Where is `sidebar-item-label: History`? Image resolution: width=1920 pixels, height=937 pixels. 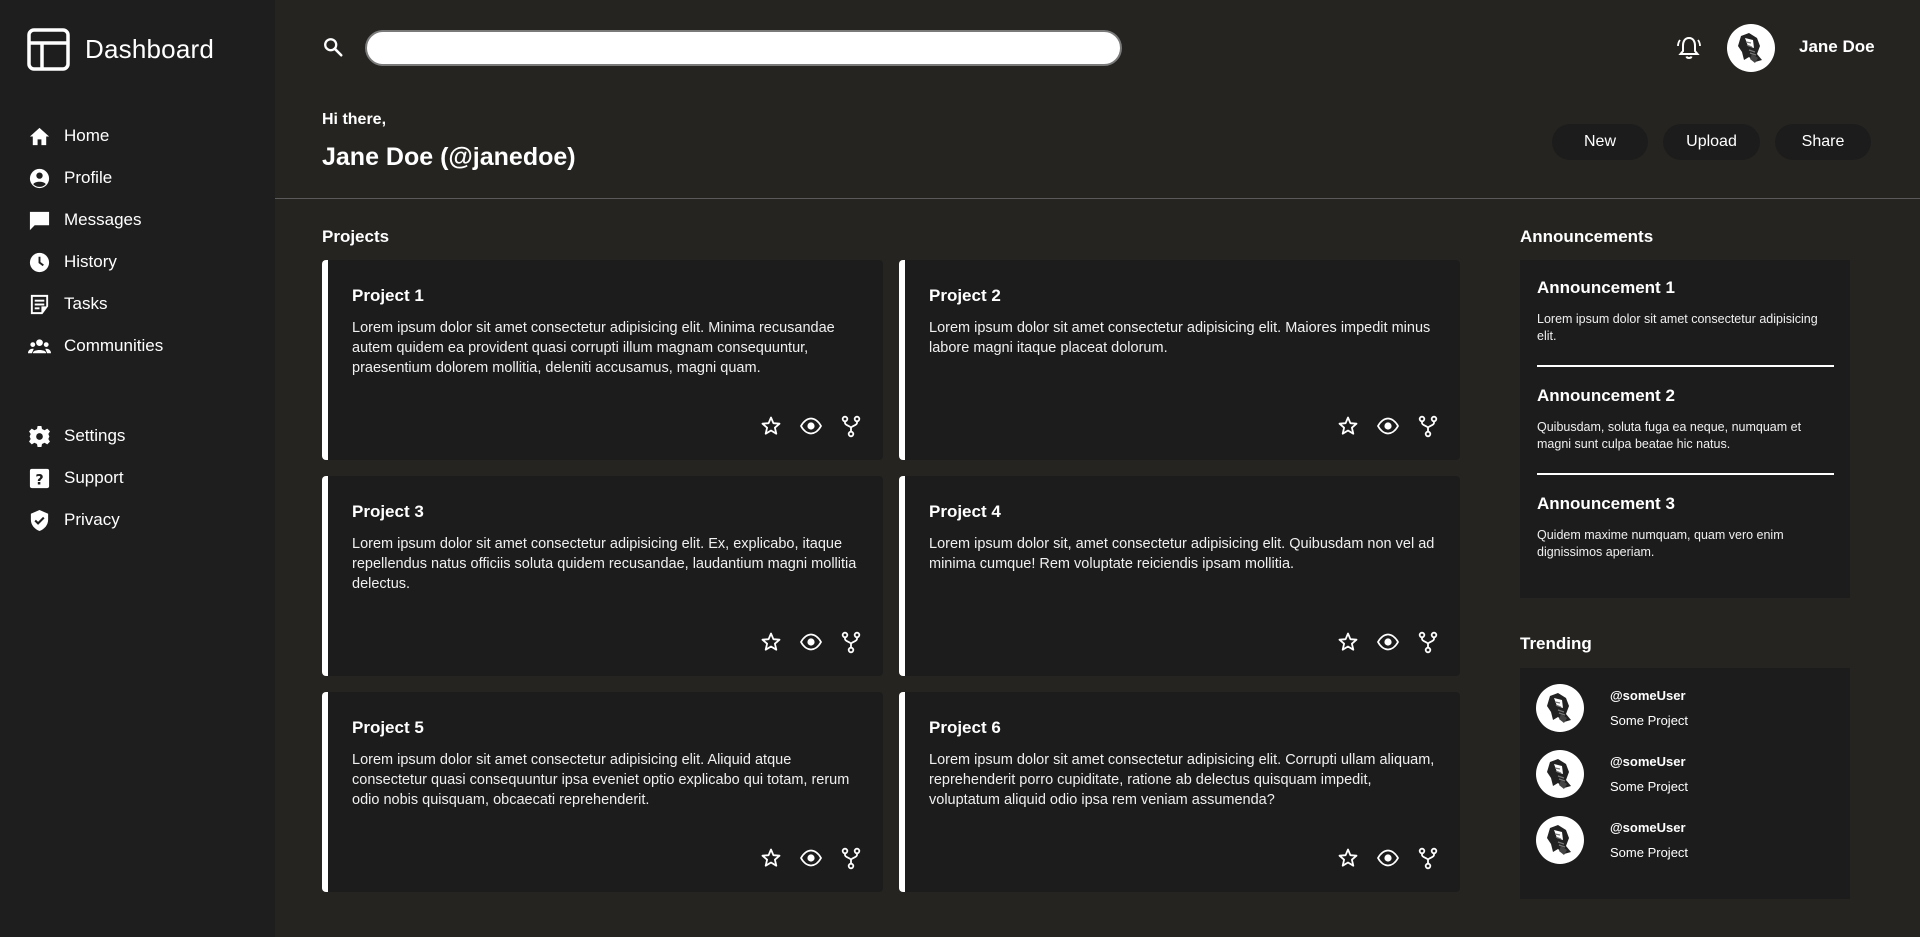 sidebar-item-label: History is located at coordinates (90, 261).